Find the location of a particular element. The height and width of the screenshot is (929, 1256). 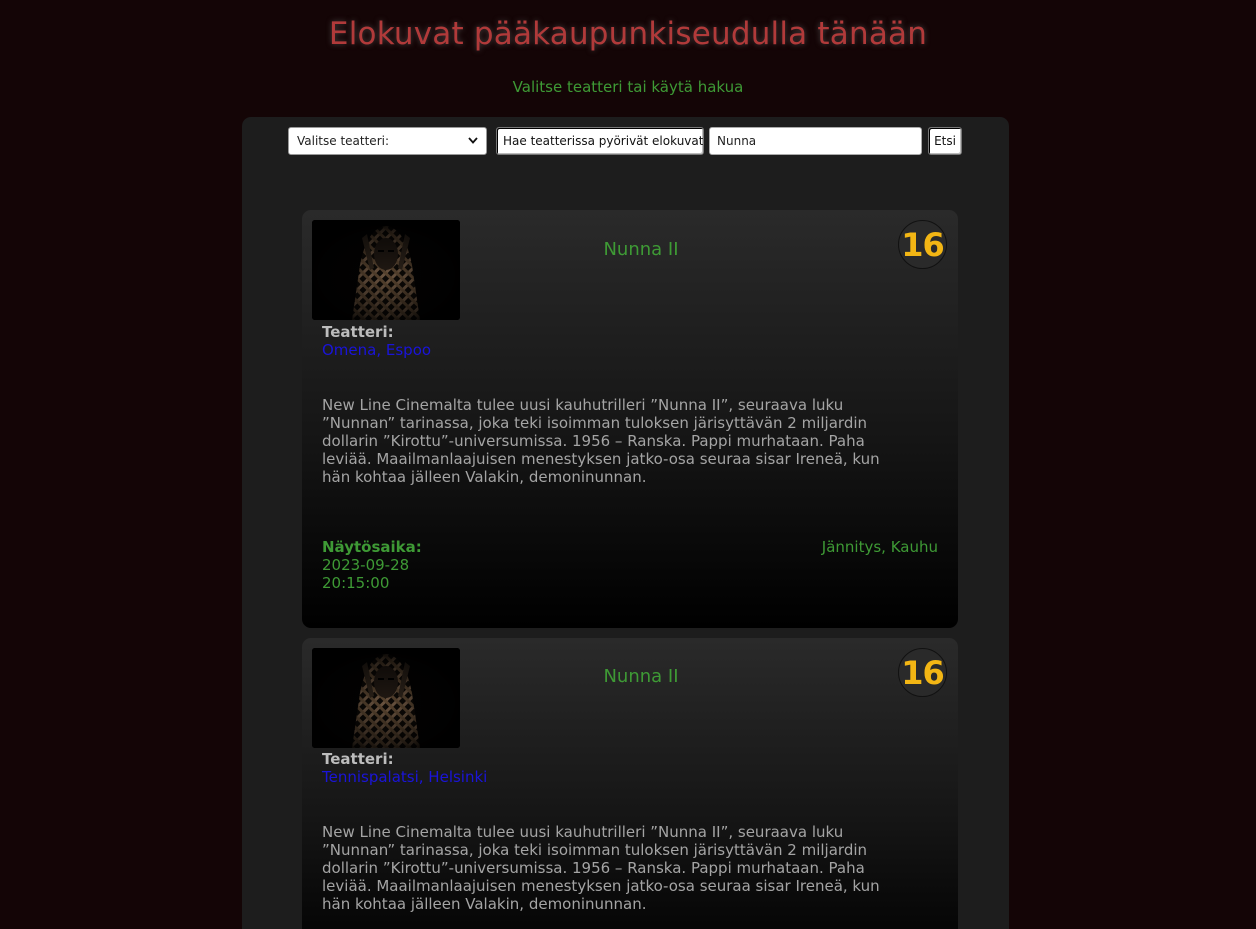

movie-genres: Jännitys, Kauhu is located at coordinates (879, 547).